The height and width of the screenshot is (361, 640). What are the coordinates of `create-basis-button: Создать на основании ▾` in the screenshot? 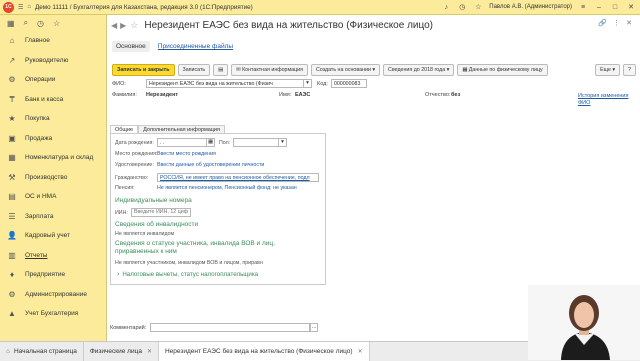 It's located at (345, 69).